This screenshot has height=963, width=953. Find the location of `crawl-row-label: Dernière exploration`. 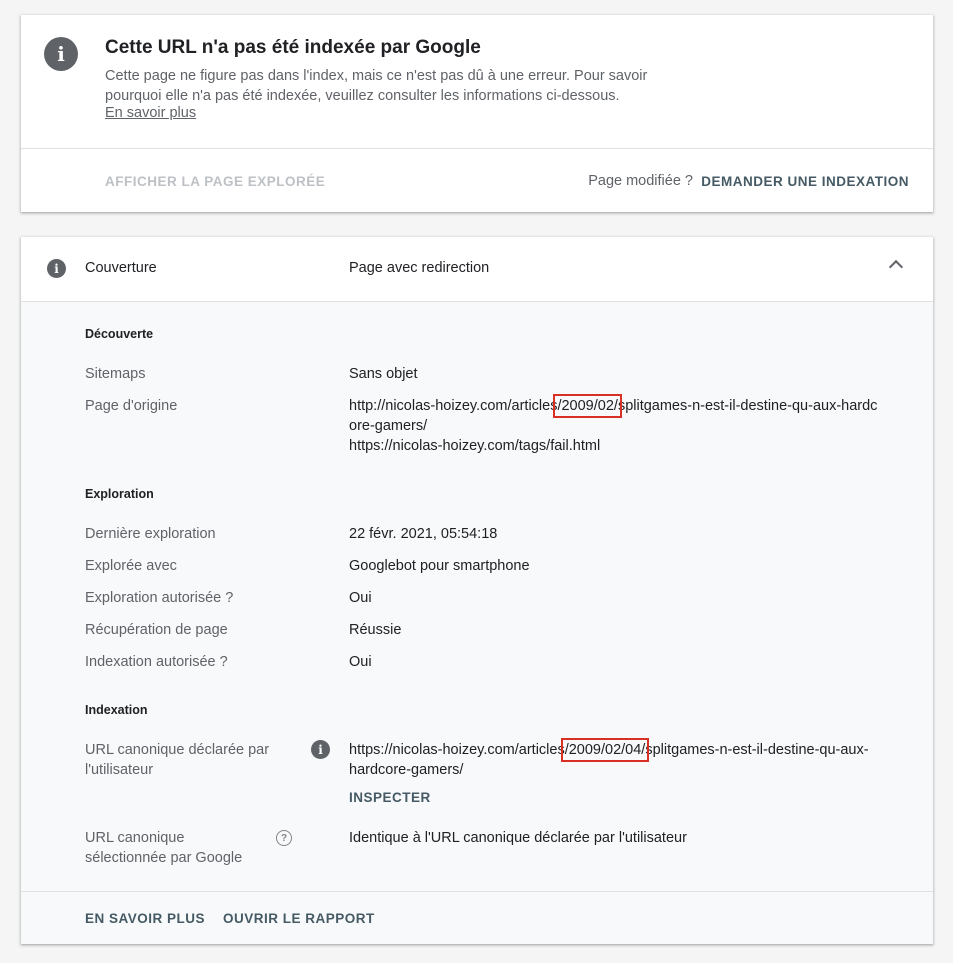

crawl-row-label: Dernière exploration is located at coordinates (150, 534).